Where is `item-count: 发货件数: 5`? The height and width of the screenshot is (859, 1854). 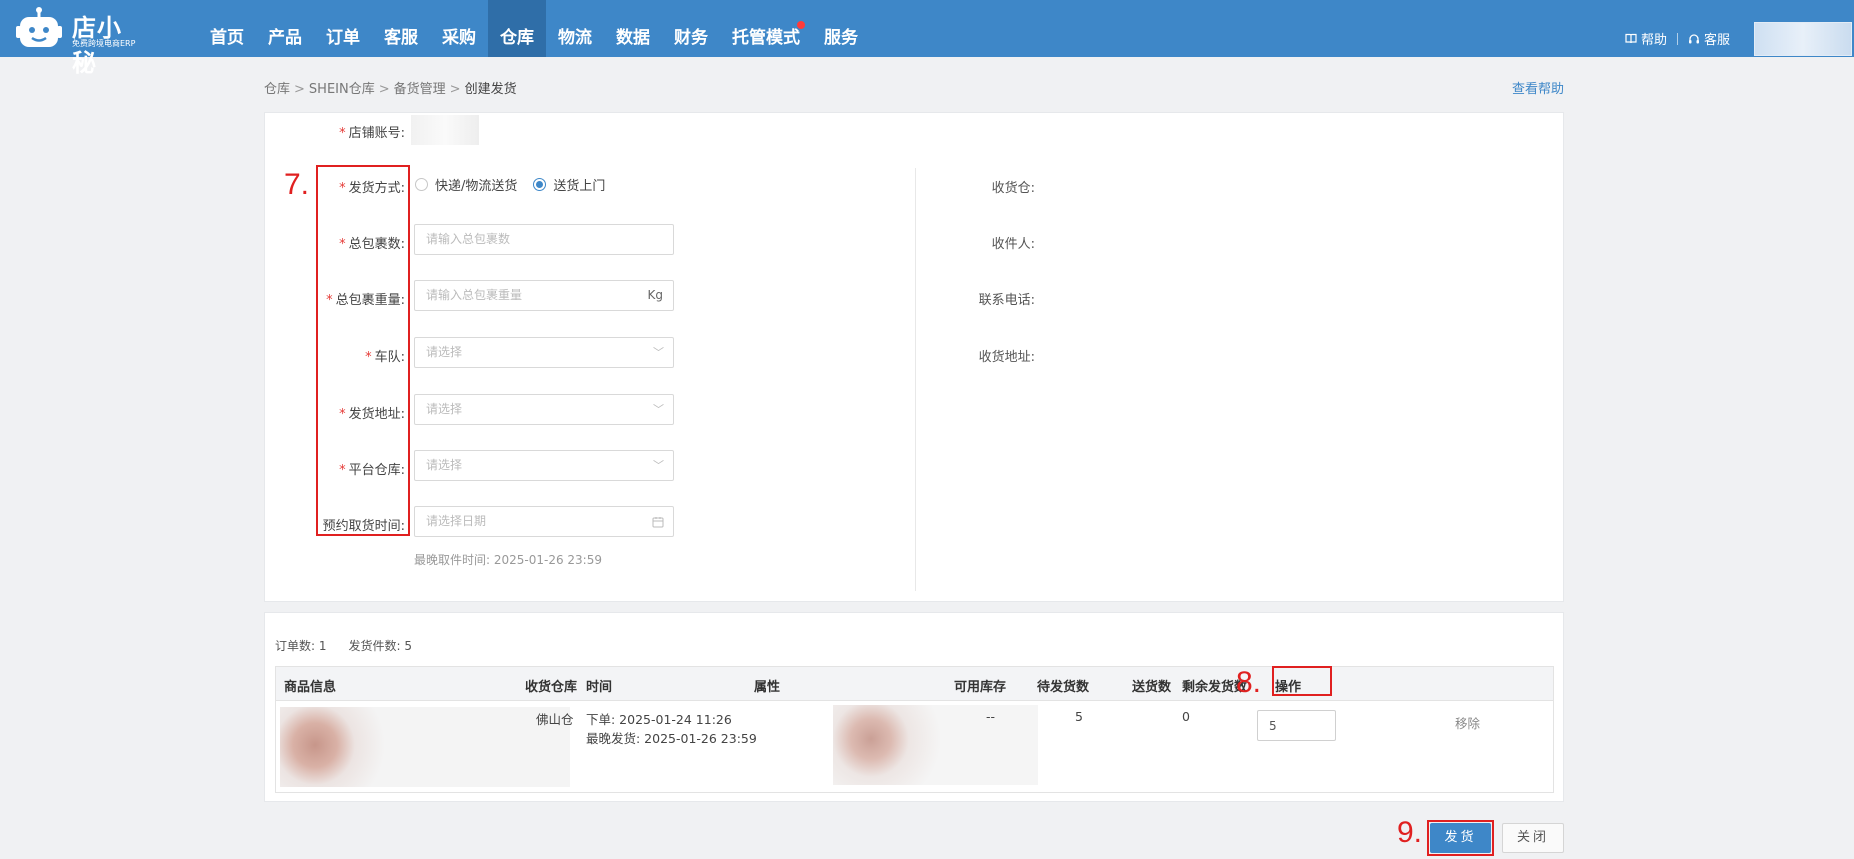
item-count: 发货件数: 5 is located at coordinates (380, 646).